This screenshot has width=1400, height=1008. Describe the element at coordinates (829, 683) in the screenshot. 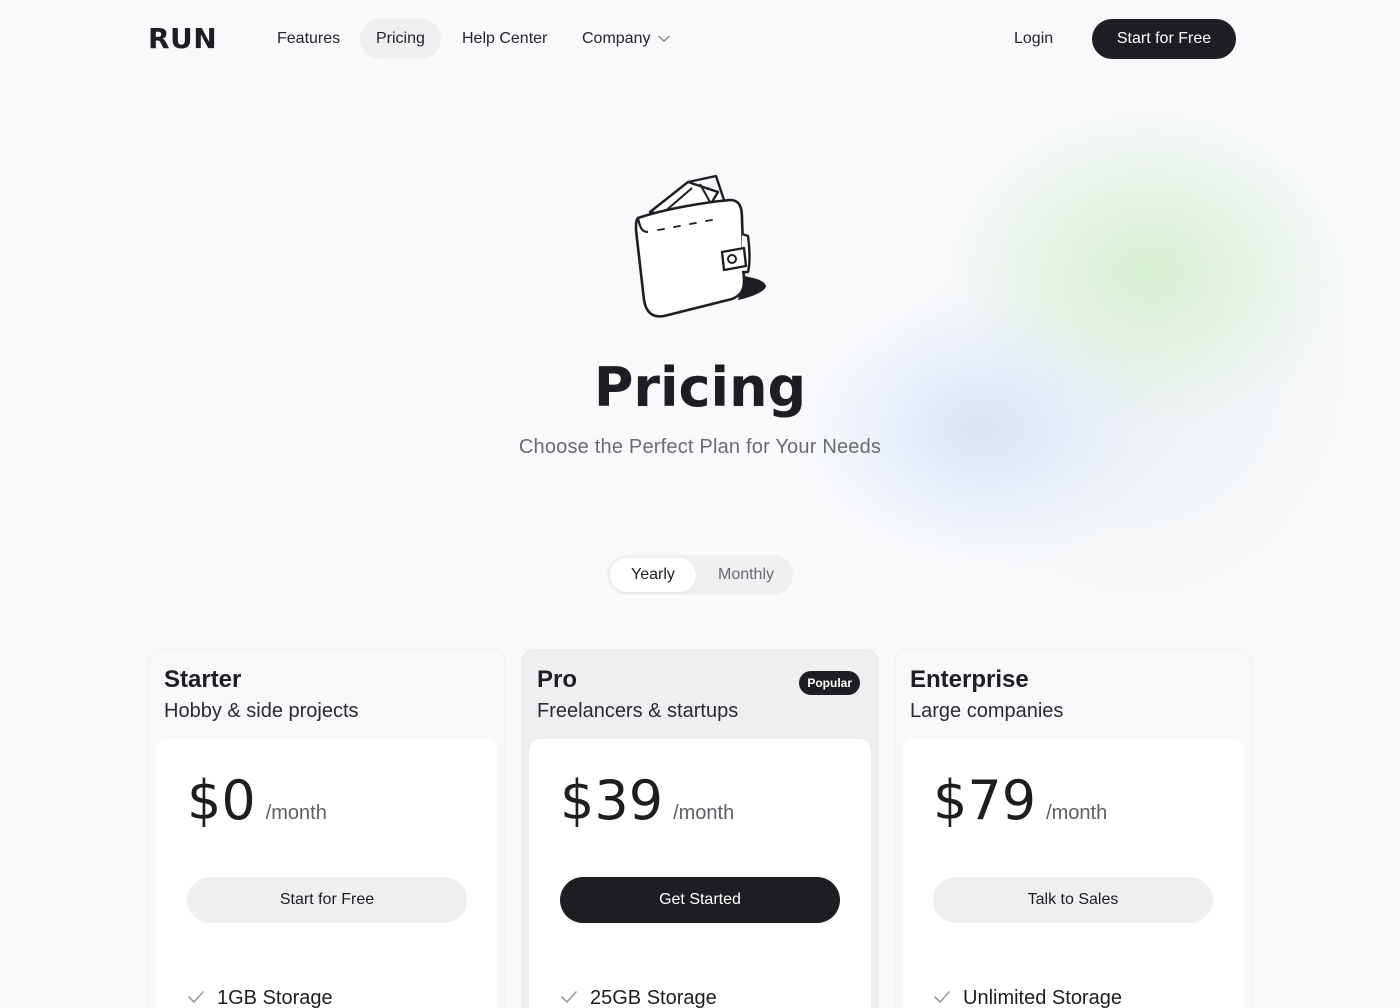

I see `popular-badge: Popular` at that location.